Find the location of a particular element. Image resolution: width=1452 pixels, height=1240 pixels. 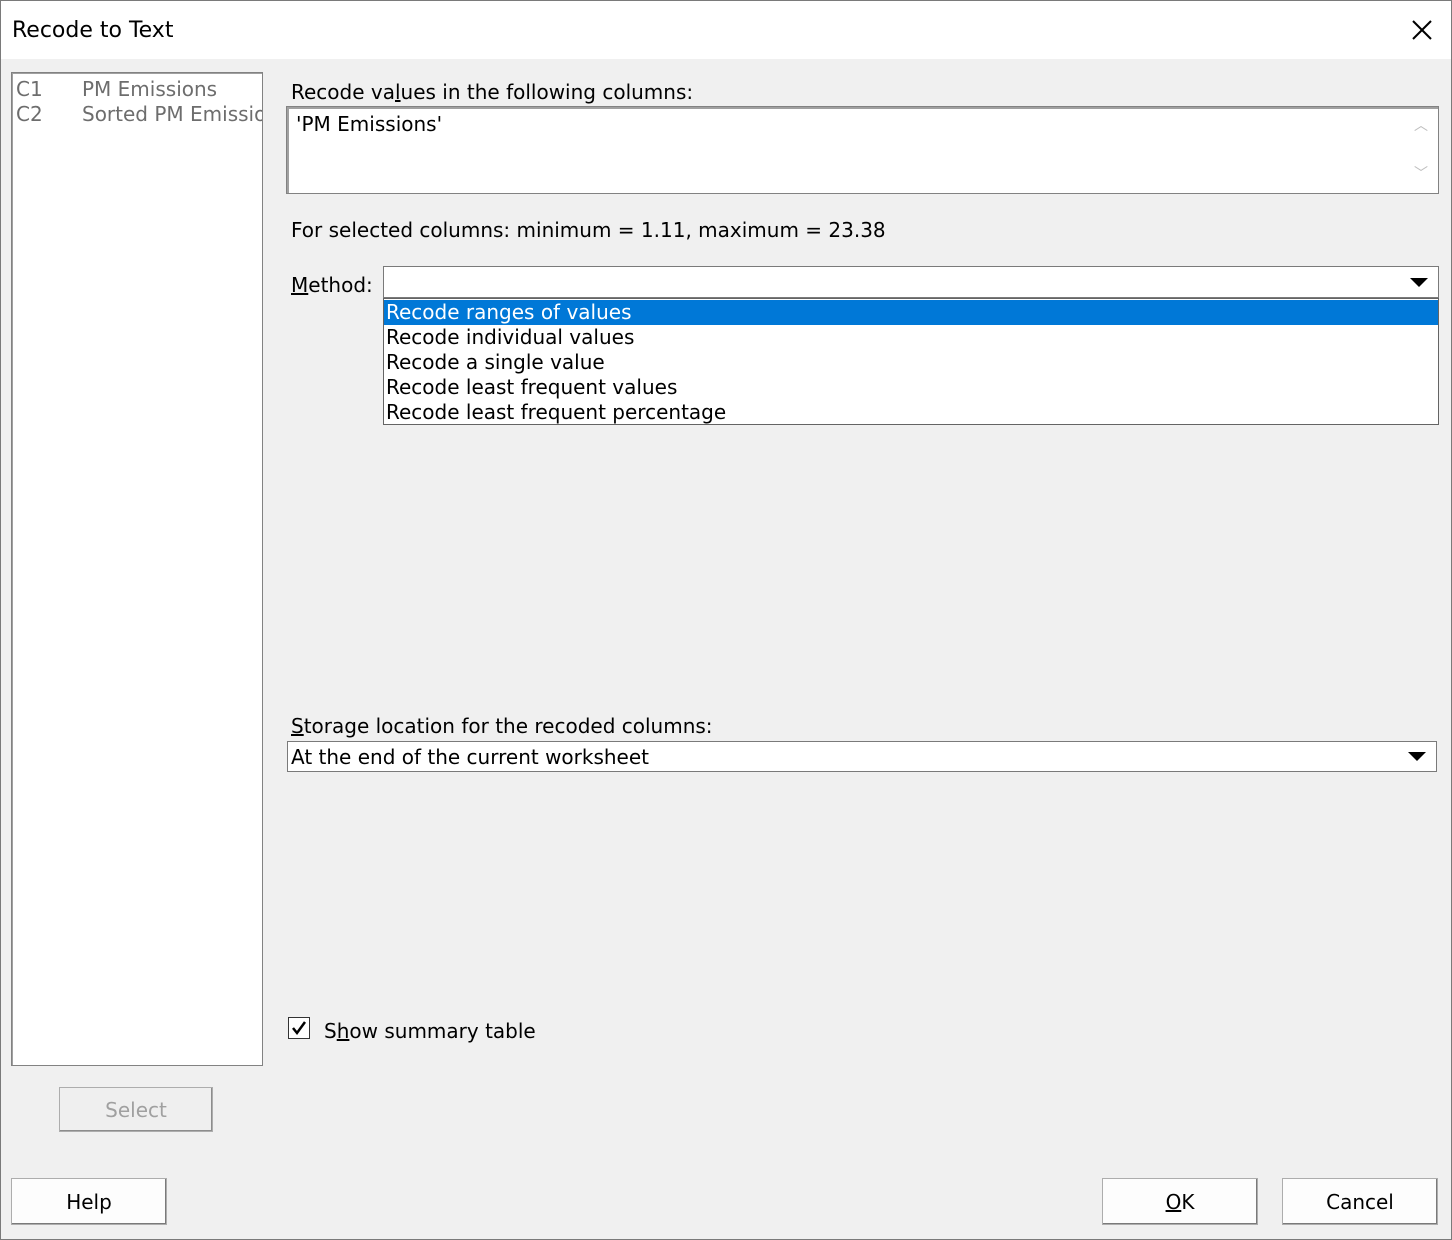

column-name: PM Emissions is located at coordinates (150, 89).